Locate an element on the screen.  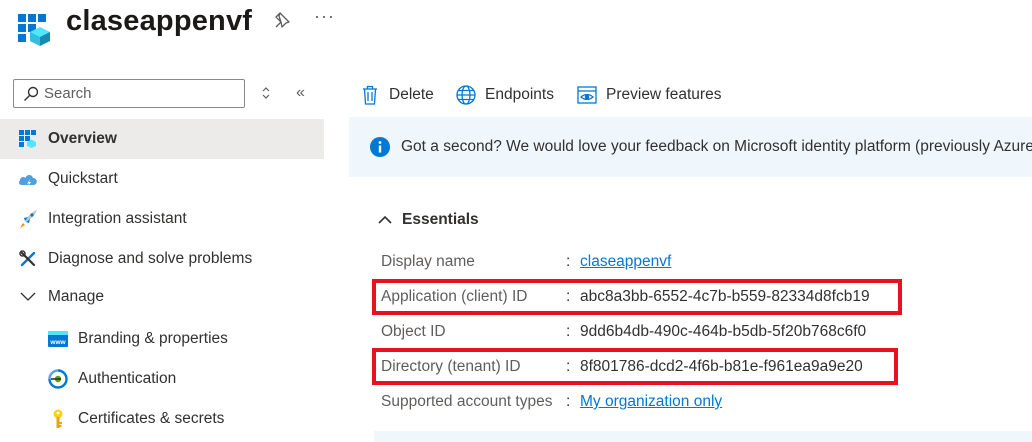
sidebar-item-label: Overview is located at coordinates (82, 138).